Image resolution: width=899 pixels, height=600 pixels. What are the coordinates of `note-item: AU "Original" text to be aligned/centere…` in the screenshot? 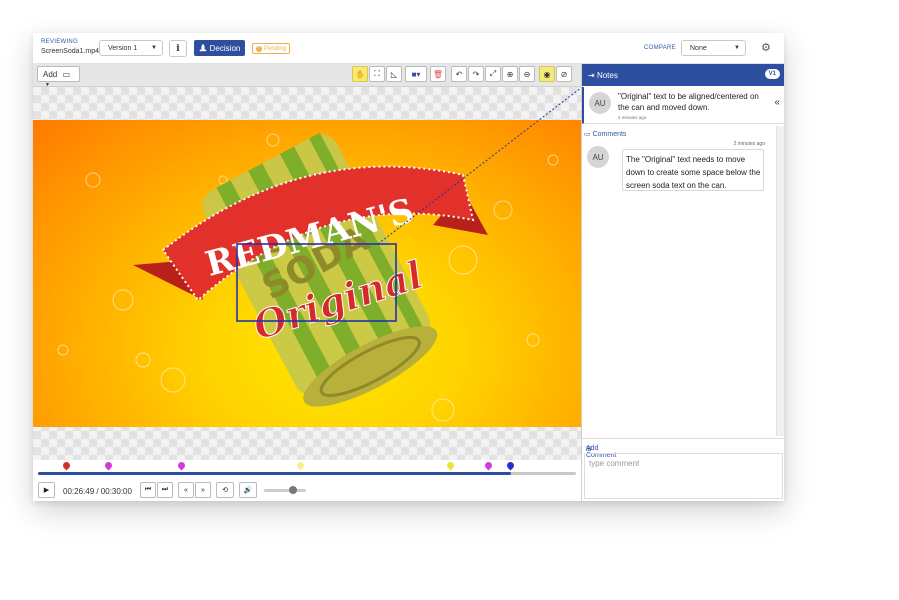 It's located at (683, 105).